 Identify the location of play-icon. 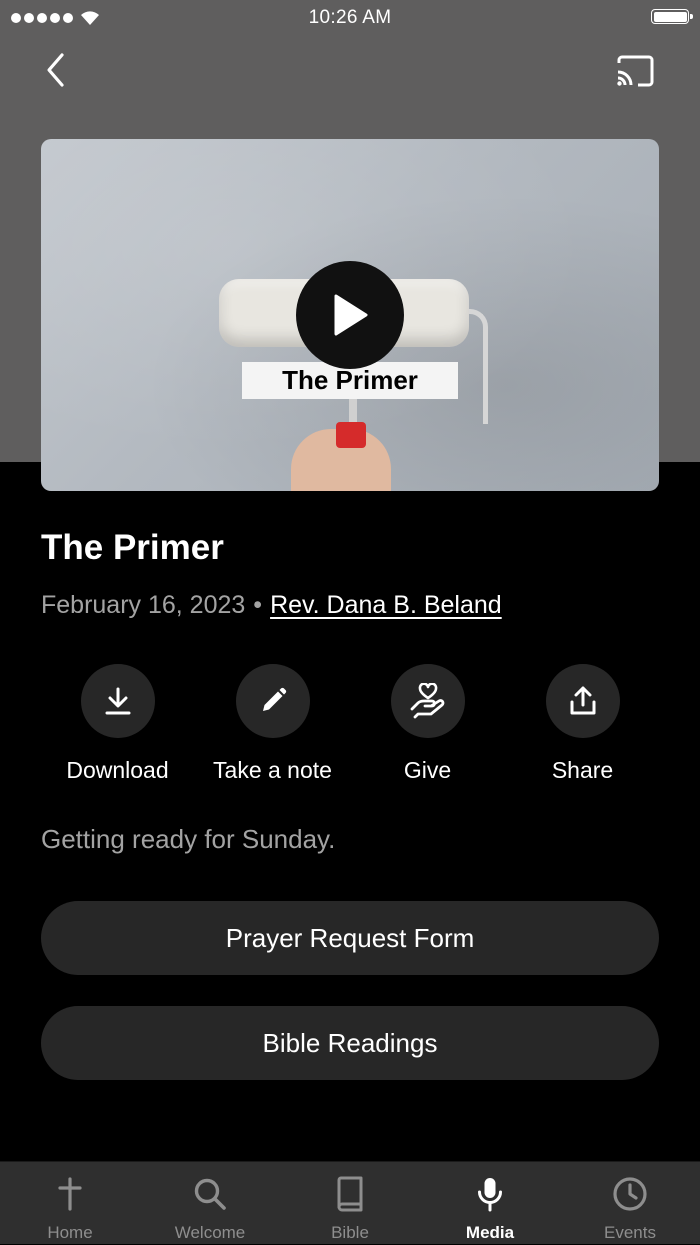
(351, 315).